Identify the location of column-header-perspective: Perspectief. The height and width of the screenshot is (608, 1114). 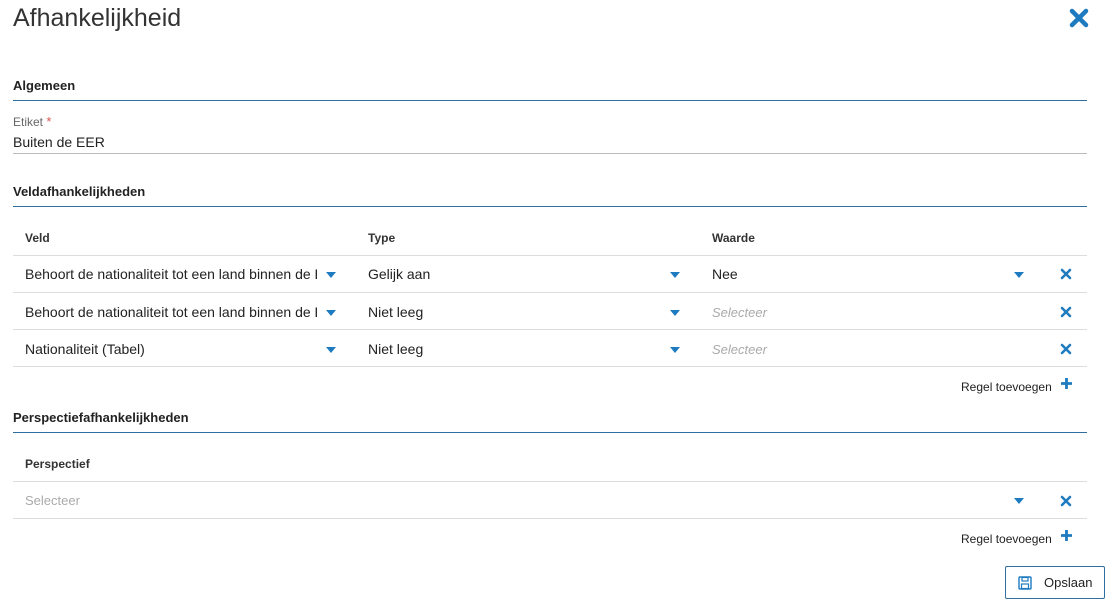
(57, 464).